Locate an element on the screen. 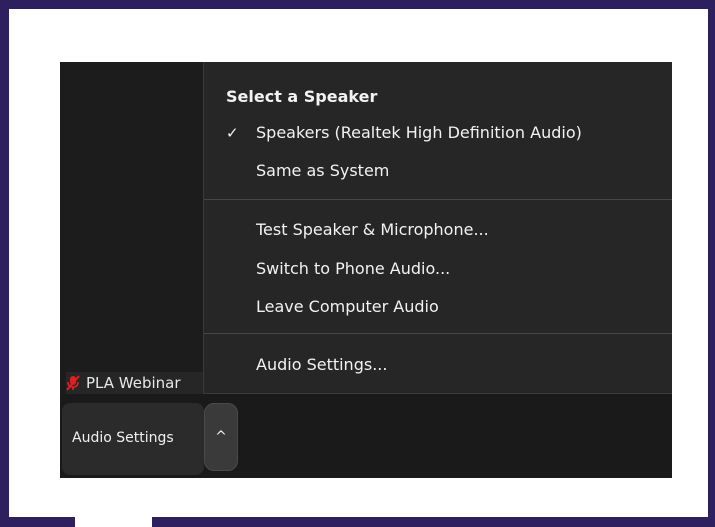 The image size is (715, 527). audio-settings-button: Audio Settings is located at coordinates (133, 439).